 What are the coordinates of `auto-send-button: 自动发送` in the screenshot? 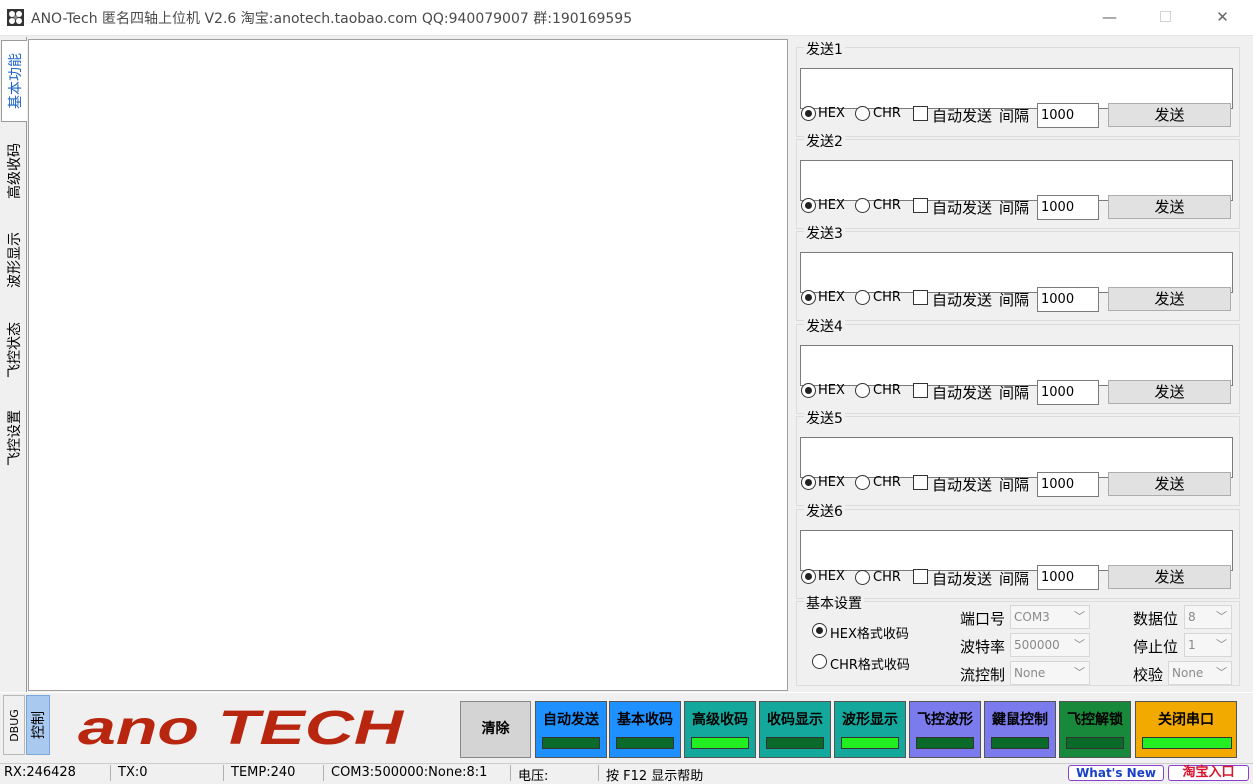 It's located at (571, 729).